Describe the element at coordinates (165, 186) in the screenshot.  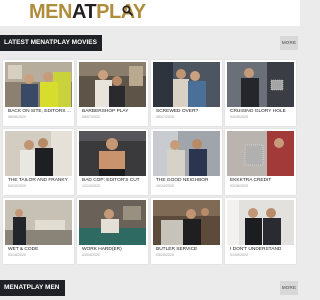
I see `movie-date: 10/24/2020` at that location.